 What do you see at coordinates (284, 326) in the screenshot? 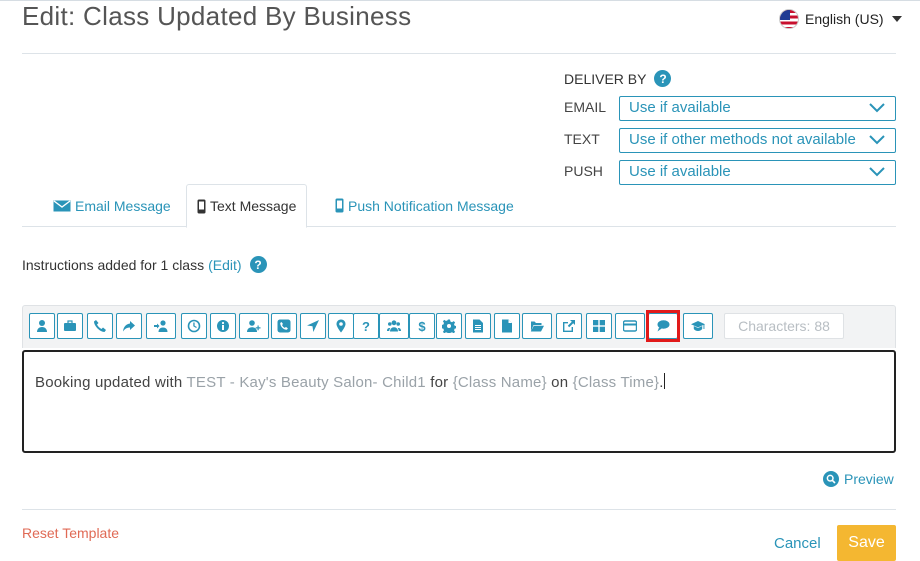
I see `phone-square-icon` at bounding box center [284, 326].